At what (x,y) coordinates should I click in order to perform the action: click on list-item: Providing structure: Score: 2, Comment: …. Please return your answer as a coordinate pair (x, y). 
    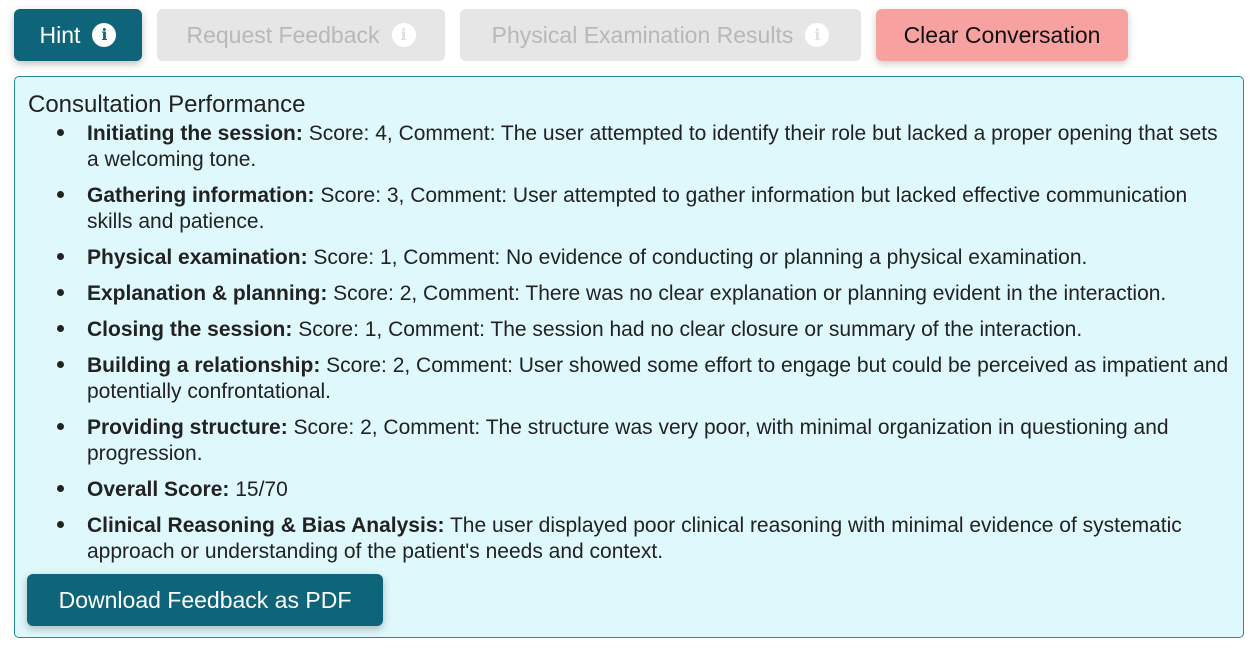
    Looking at the image, I should click on (644, 441).